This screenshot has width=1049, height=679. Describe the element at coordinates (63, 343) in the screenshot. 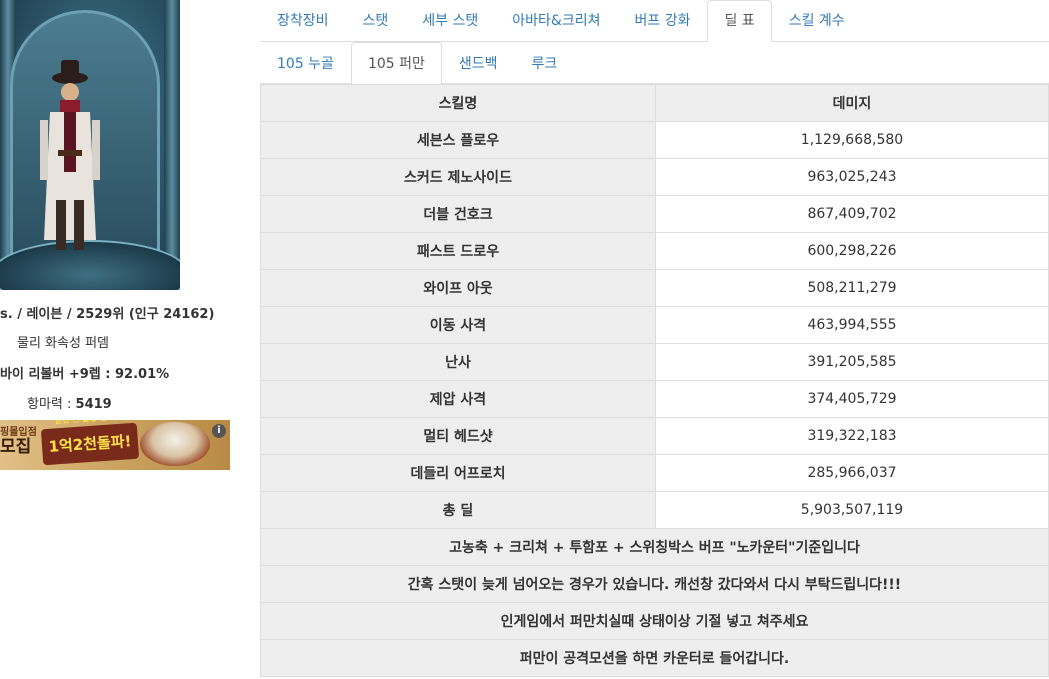

I see `damage-type: 물리 화속성 퍼뎀` at that location.